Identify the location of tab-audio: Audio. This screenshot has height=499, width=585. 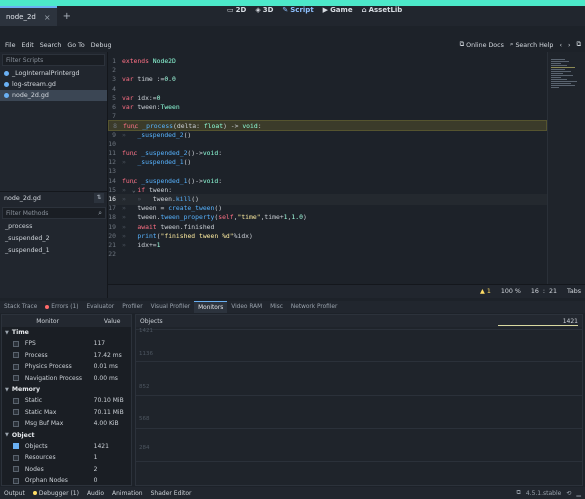
(95, 493).